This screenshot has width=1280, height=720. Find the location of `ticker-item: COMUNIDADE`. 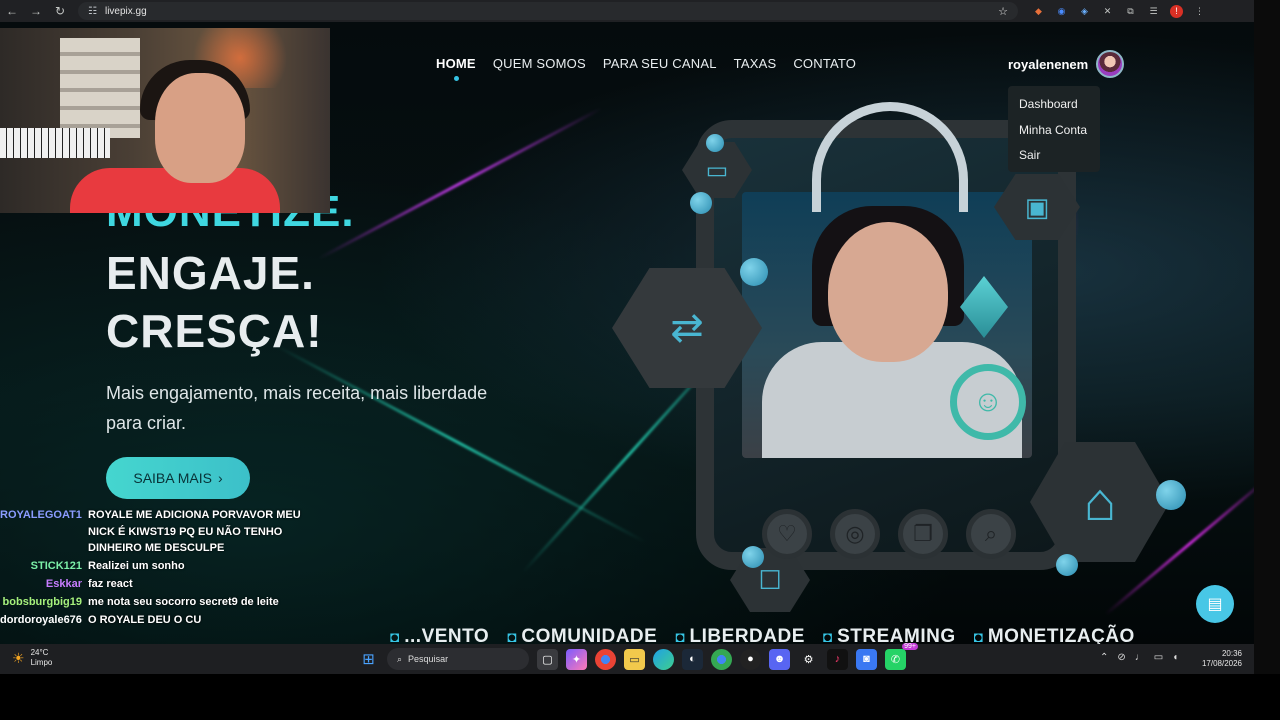

ticker-item: COMUNIDADE is located at coordinates (582, 635).